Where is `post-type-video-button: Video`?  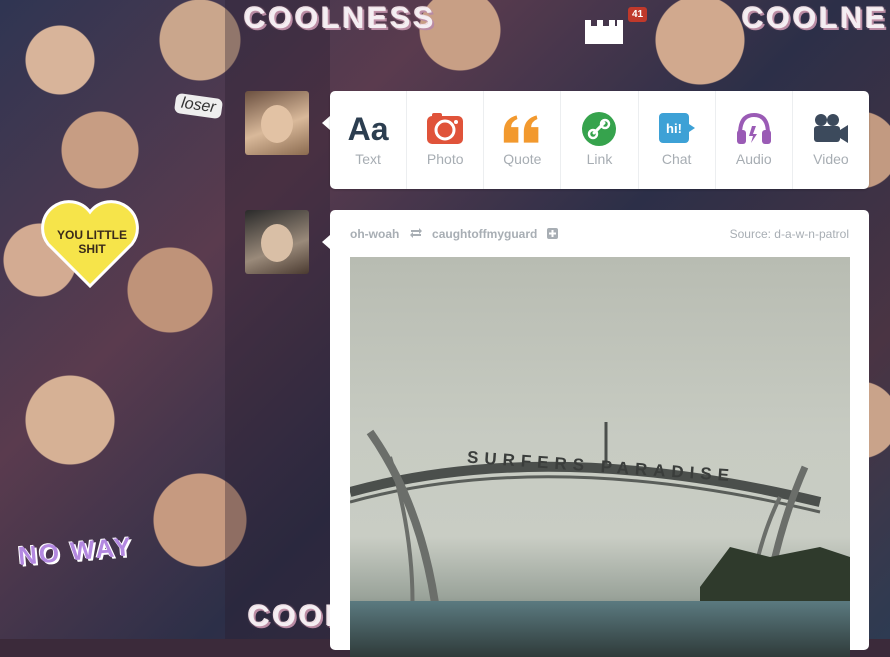
post-type-video-button: Video is located at coordinates (831, 140).